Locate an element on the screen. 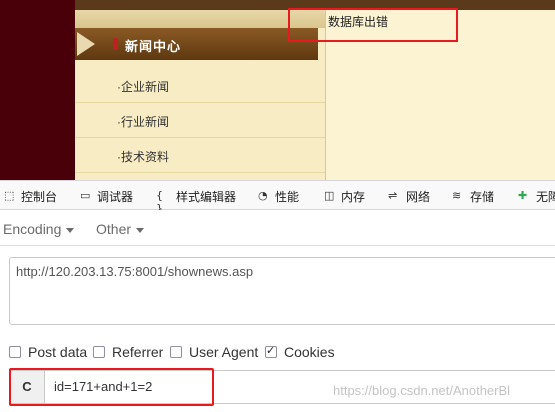 Image resolution: width=555 pixels, height=412 pixels. tab-label: 样式编辑器 is located at coordinates (206, 197).